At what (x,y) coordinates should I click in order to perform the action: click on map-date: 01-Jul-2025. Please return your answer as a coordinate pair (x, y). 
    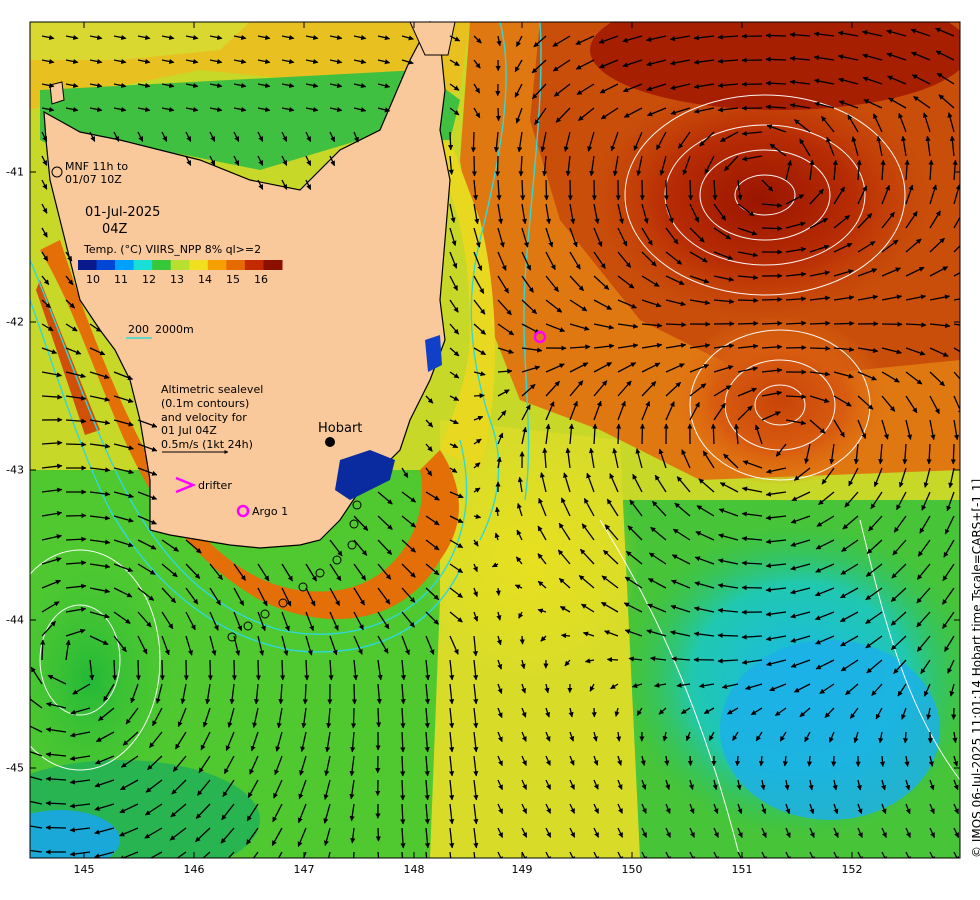
    Looking at the image, I should click on (123, 212).